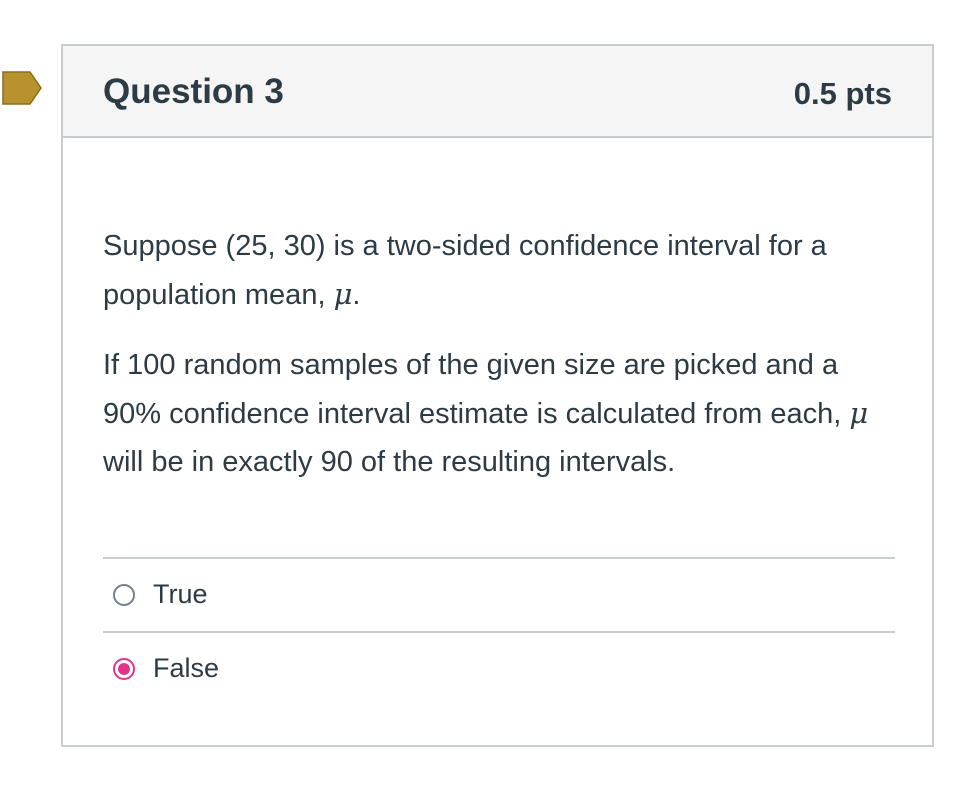 This screenshot has height=812, width=978. Describe the element at coordinates (499, 668) in the screenshot. I see `answer-option-false: False` at that location.